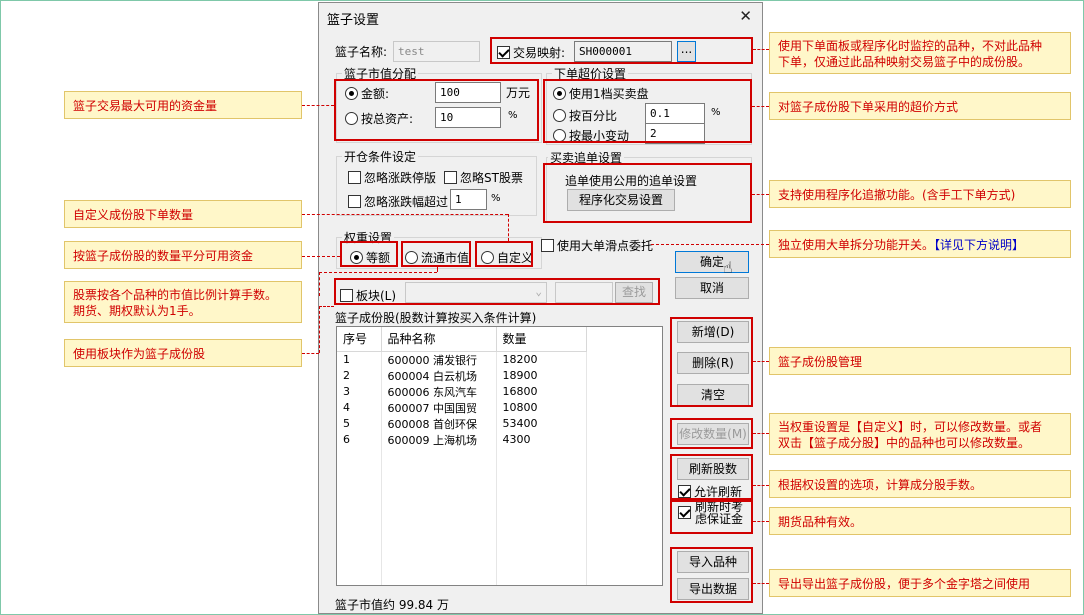 The image size is (1084, 615). I want to click on big-order-label: 使用大单滑点委托, so click(605, 246).